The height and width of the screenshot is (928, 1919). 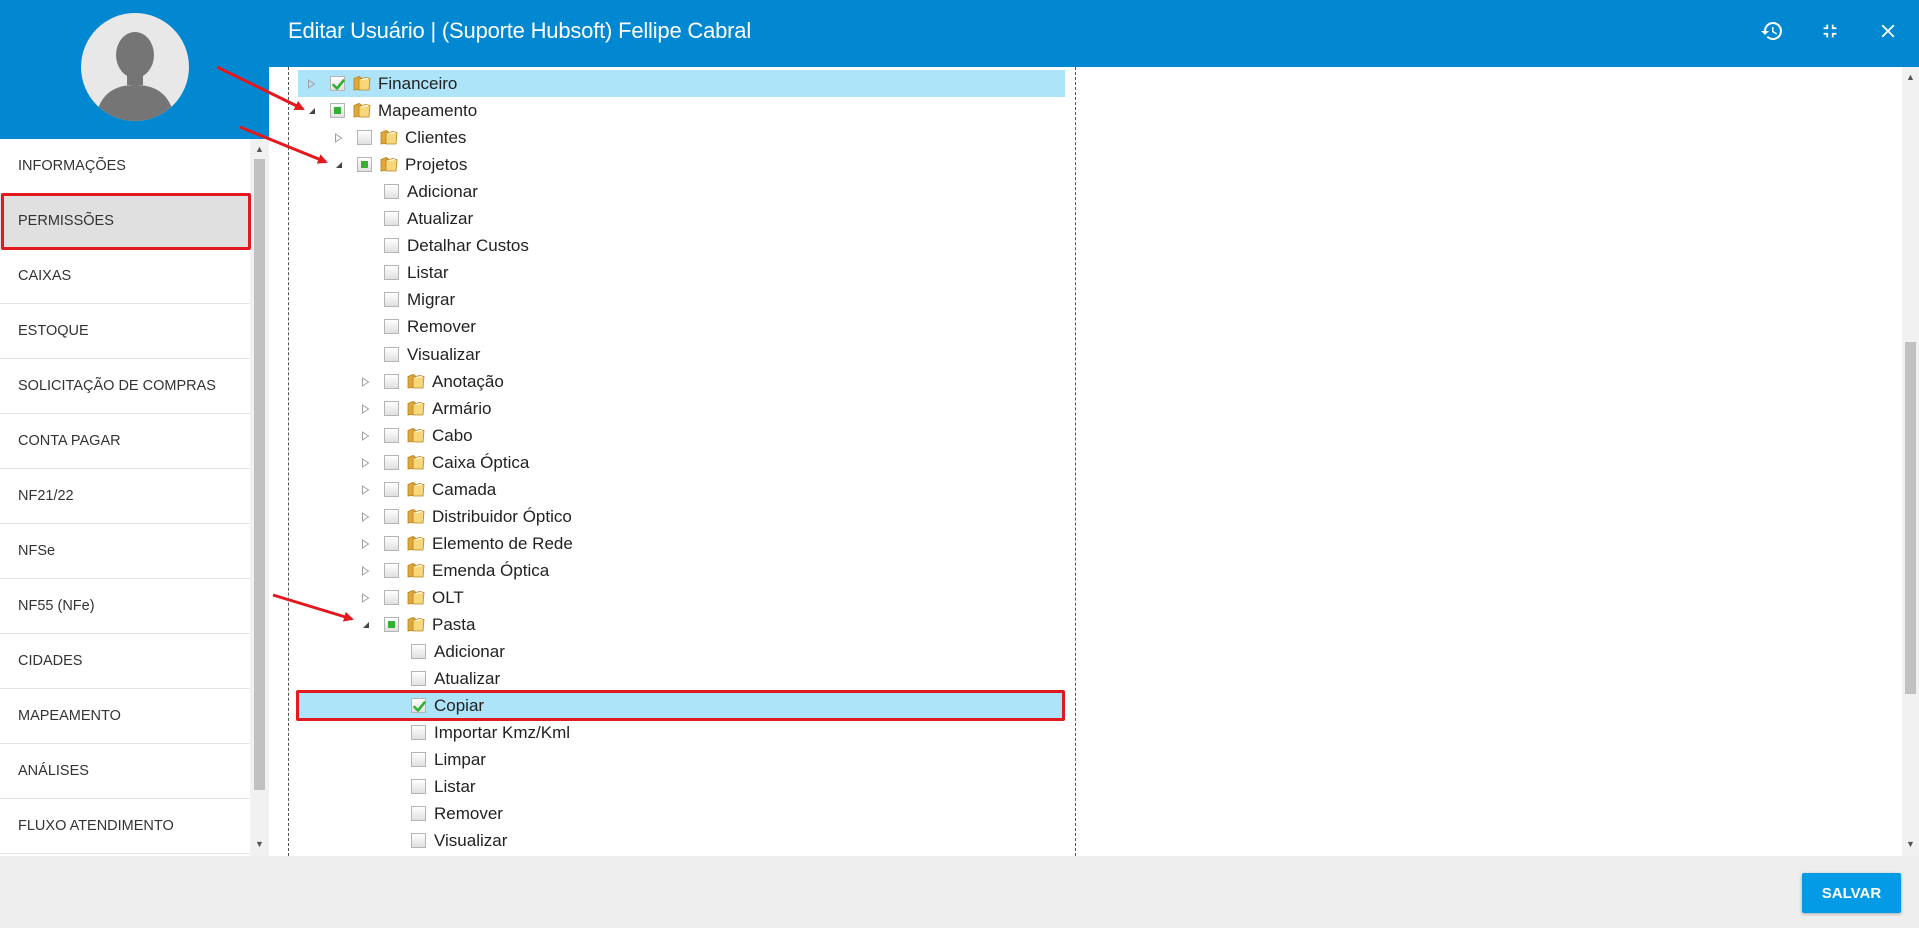 I want to click on tree-node: Projetos, so click(x=681, y=164).